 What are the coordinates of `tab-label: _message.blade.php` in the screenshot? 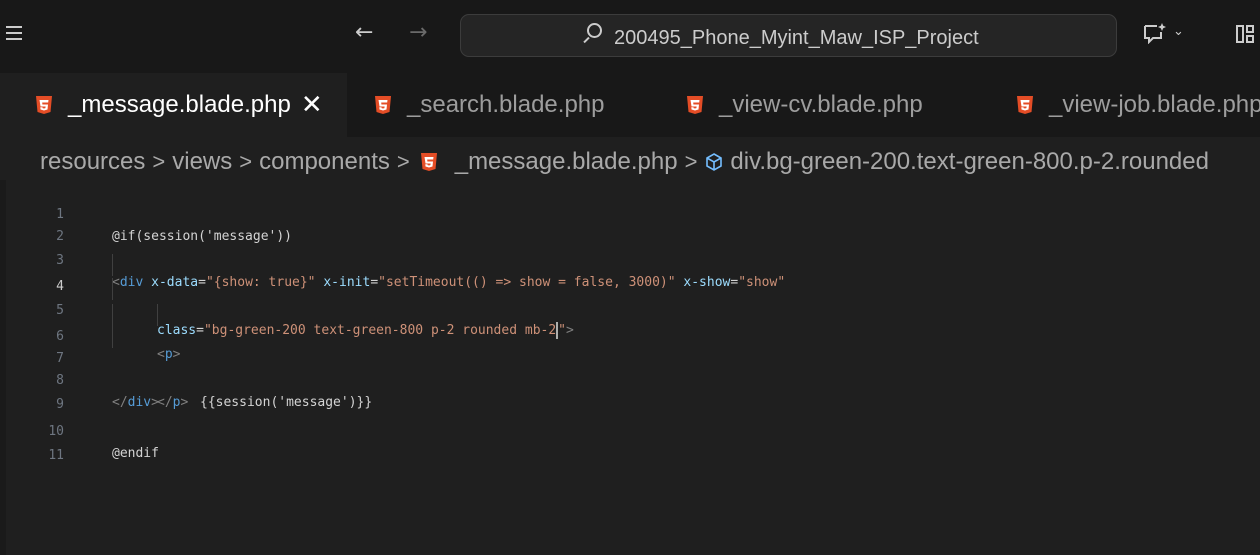 It's located at (179, 104).